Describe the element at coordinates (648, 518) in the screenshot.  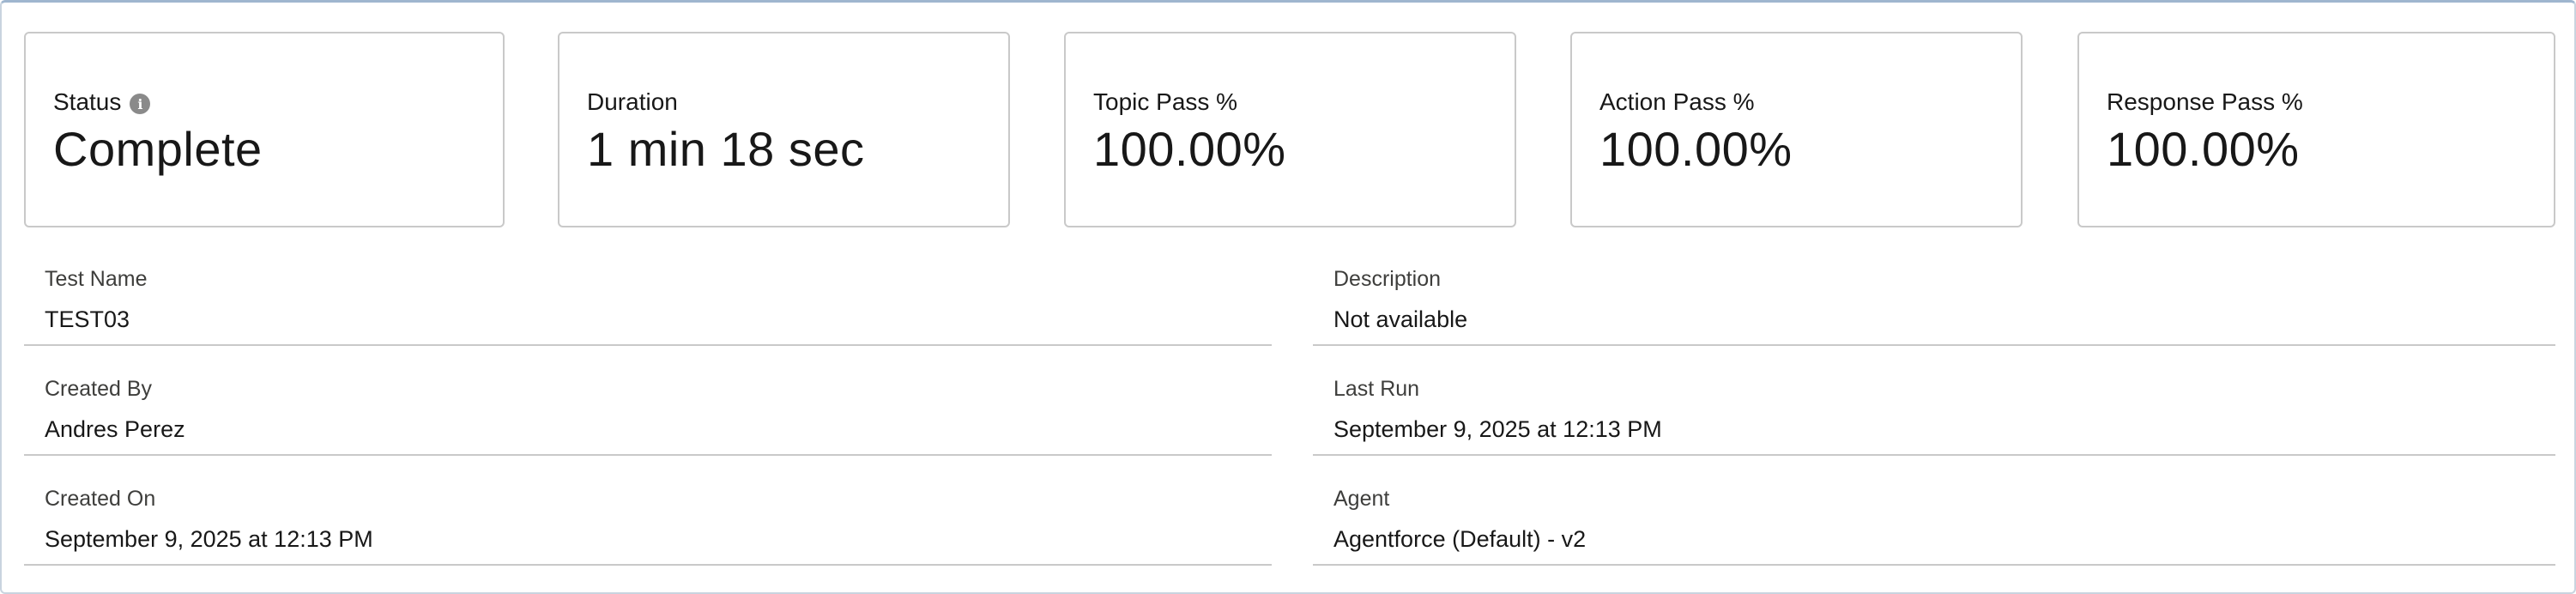
I see `created-on-field: Created On September 9, 2025 at 12:13 PM` at that location.